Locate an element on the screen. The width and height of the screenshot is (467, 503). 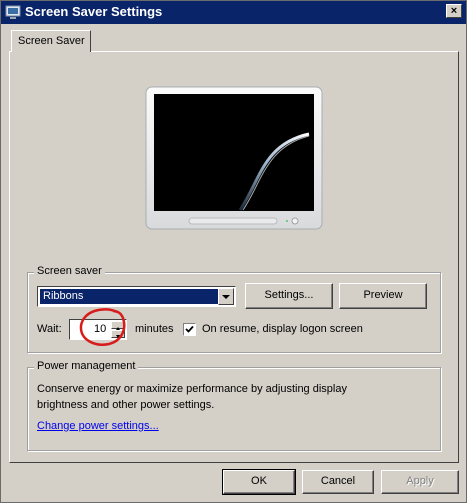
close-button: × is located at coordinates (454, 11).